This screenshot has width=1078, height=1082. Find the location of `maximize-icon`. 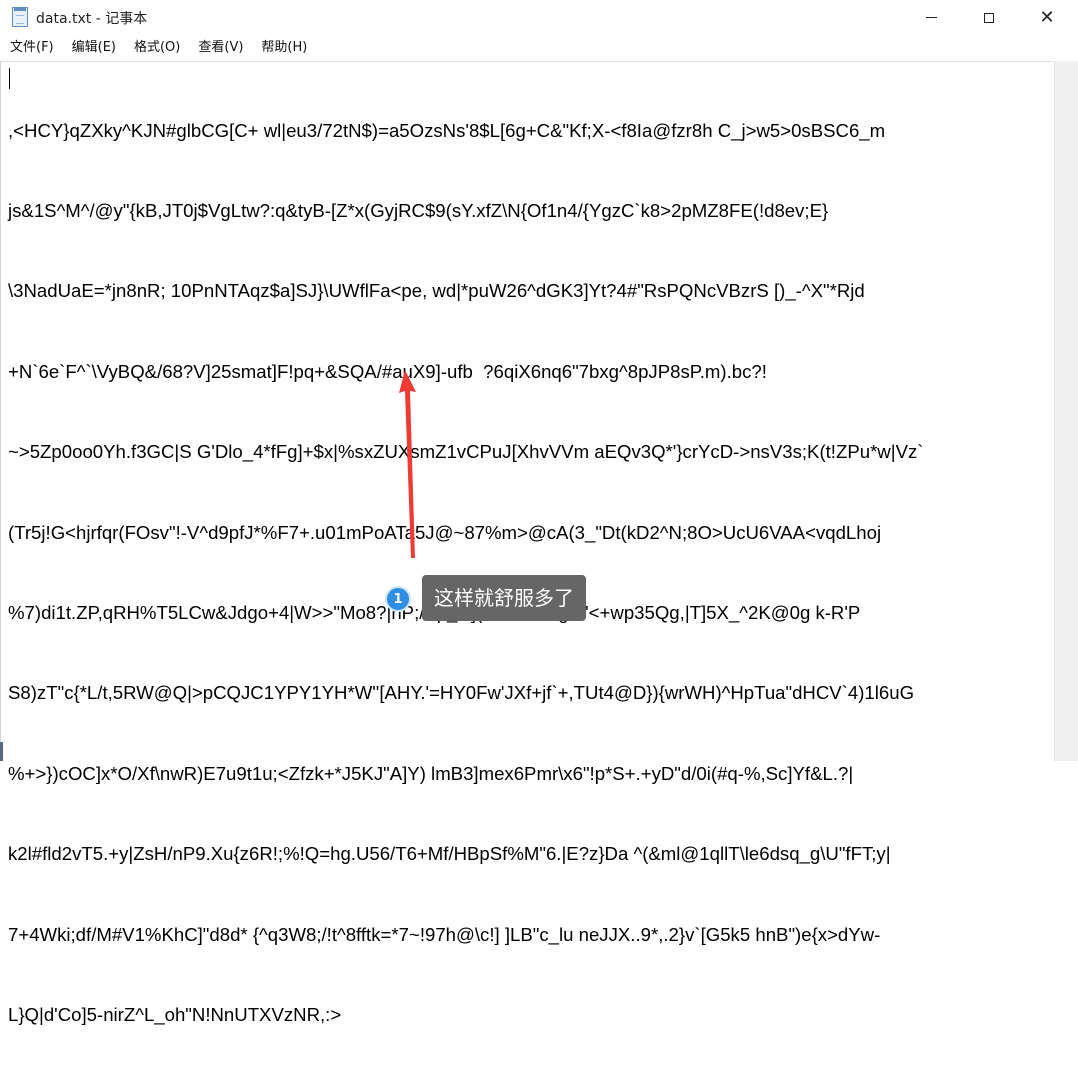

maximize-icon is located at coordinates (989, 17).